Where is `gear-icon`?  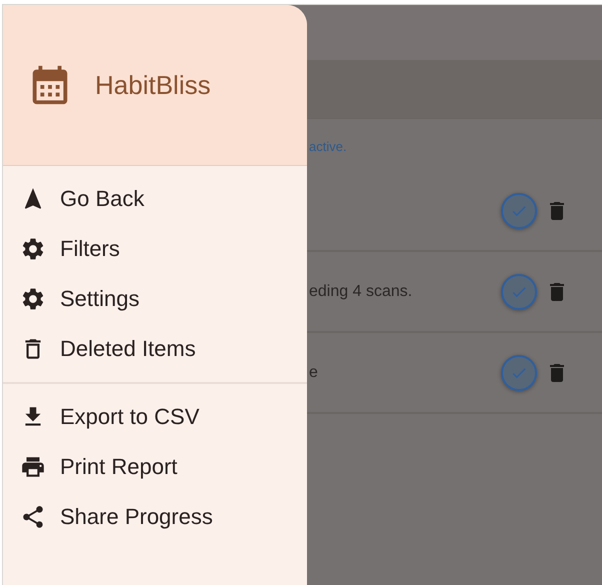 gear-icon is located at coordinates (33, 249).